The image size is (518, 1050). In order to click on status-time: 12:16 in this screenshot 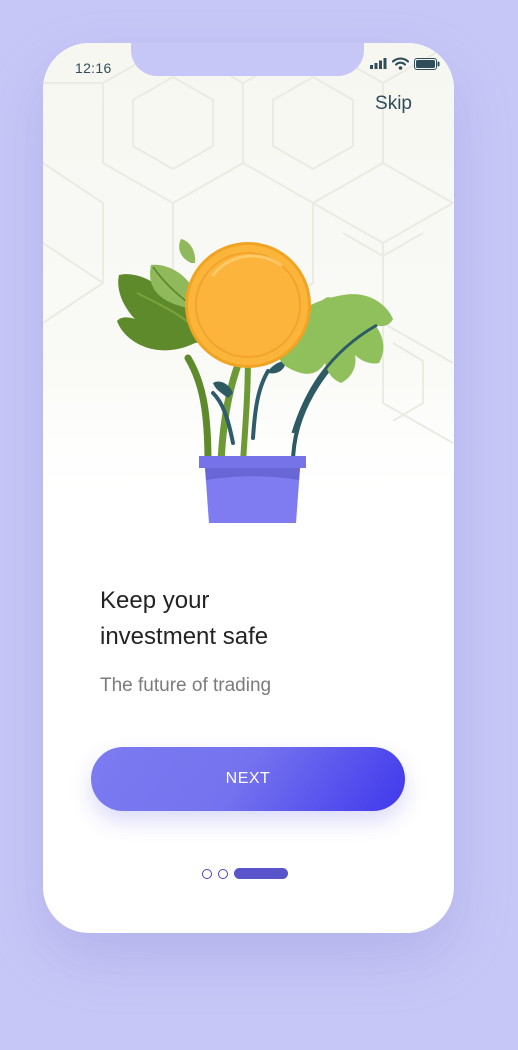, I will do `click(93, 68)`.